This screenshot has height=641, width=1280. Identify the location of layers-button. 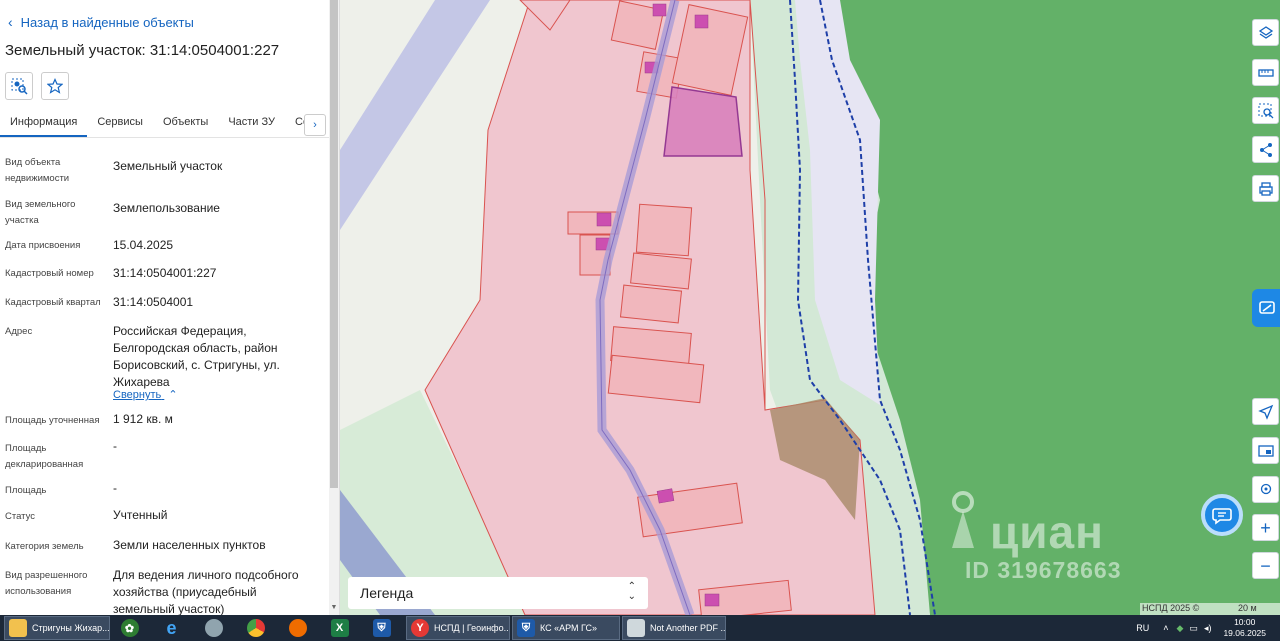
(1265, 32).